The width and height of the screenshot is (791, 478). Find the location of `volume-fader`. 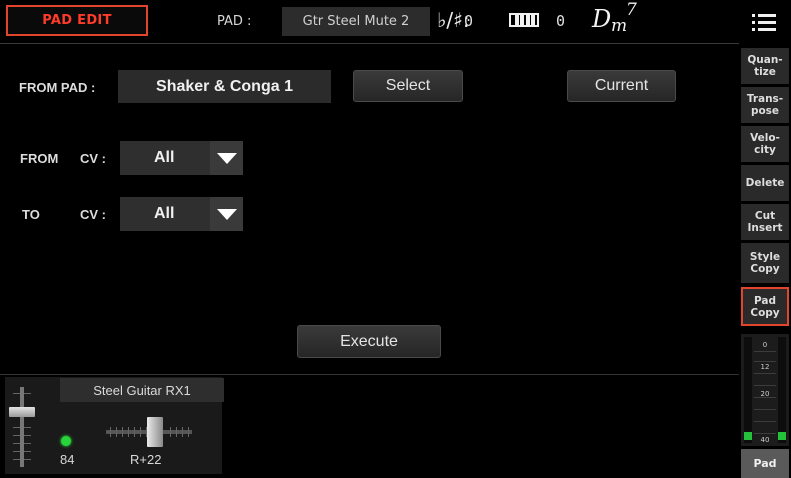

volume-fader is located at coordinates (22, 427).